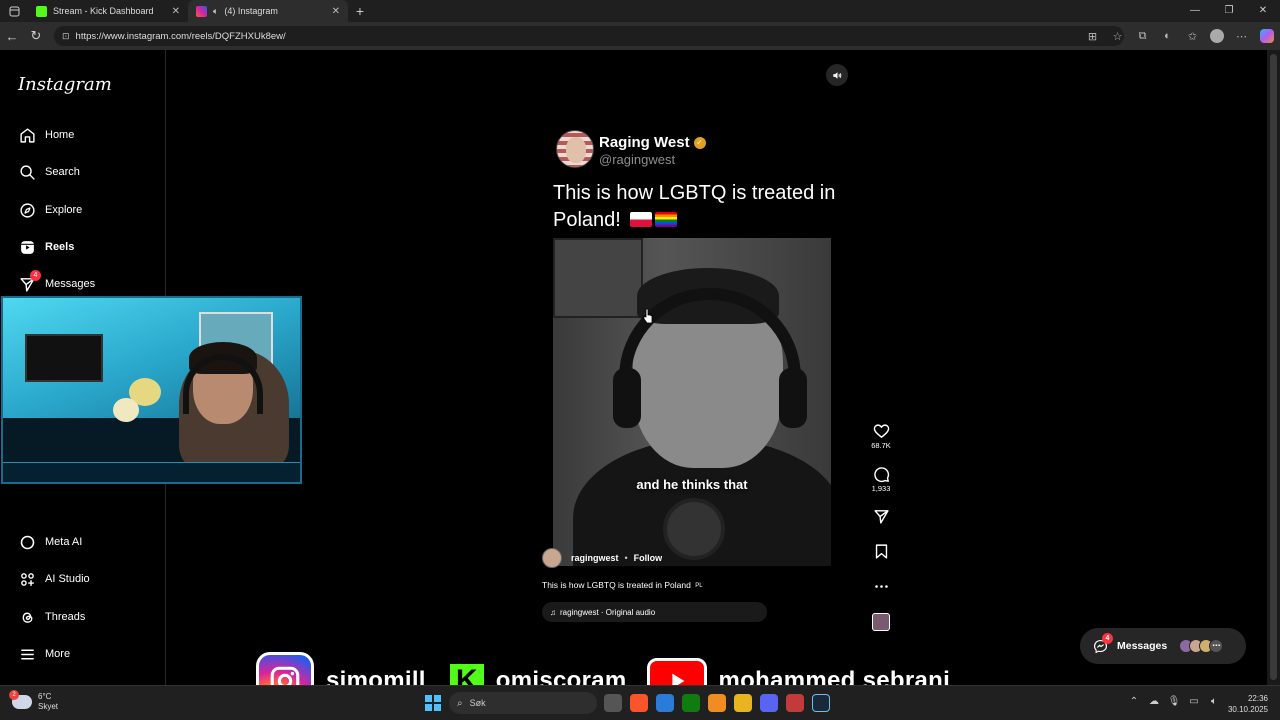 This screenshot has height=720, width=1280. What do you see at coordinates (692, 484) in the screenshot?
I see `video-subtitle: and he thinks that` at bounding box center [692, 484].